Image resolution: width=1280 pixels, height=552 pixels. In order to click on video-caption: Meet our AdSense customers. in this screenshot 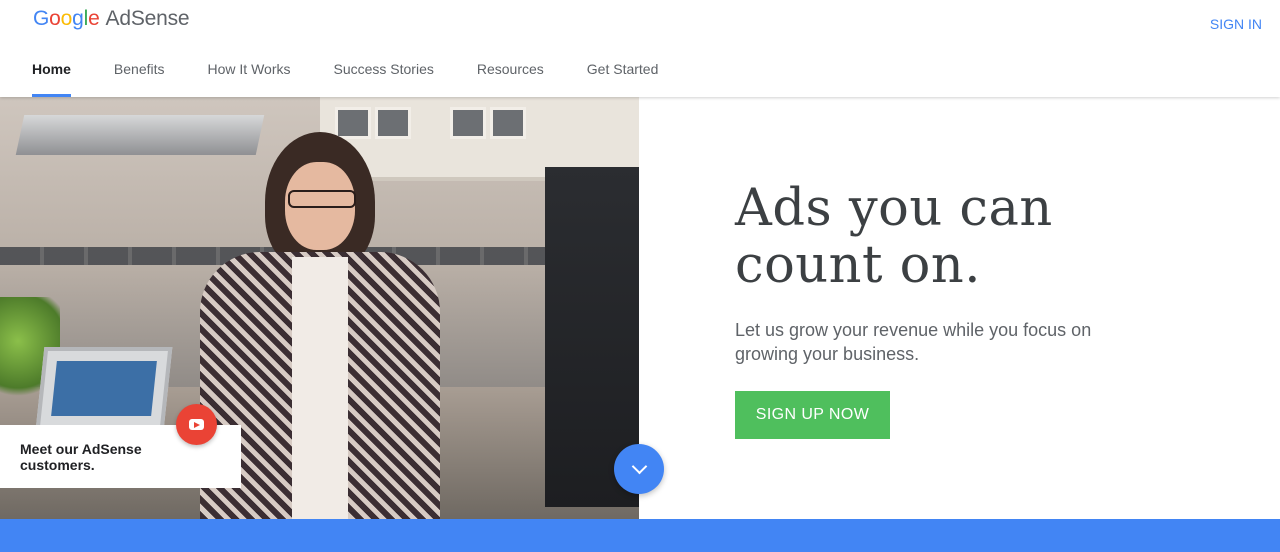, I will do `click(81, 457)`.